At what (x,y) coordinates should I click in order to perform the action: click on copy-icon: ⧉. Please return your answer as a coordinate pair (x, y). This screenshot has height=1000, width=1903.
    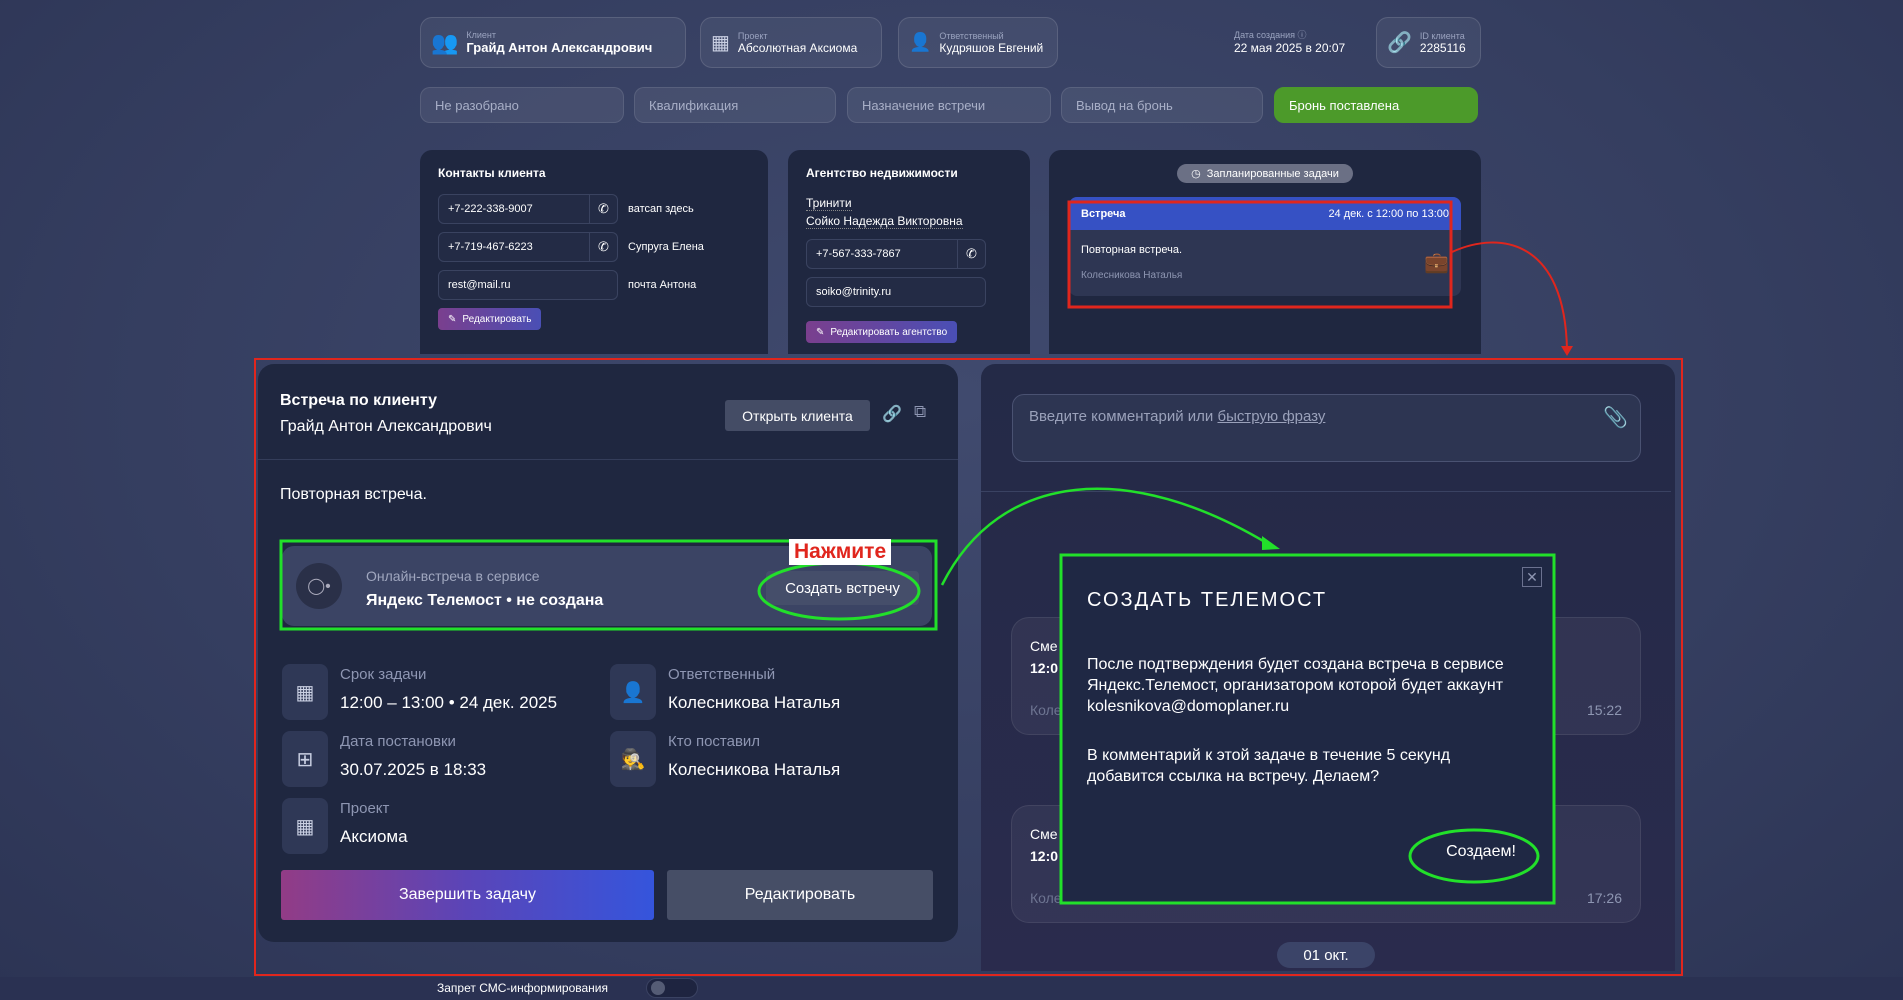
    Looking at the image, I should click on (920, 412).